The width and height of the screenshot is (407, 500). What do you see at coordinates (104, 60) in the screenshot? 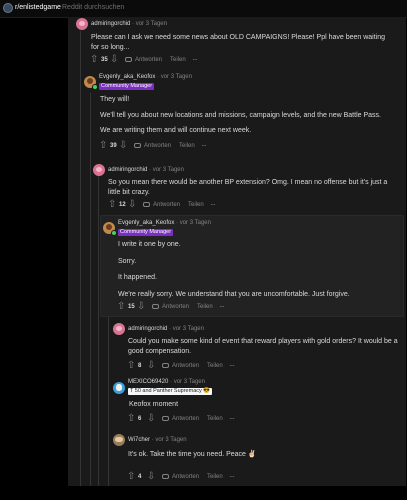
I see `vote-score: 35` at bounding box center [104, 60].